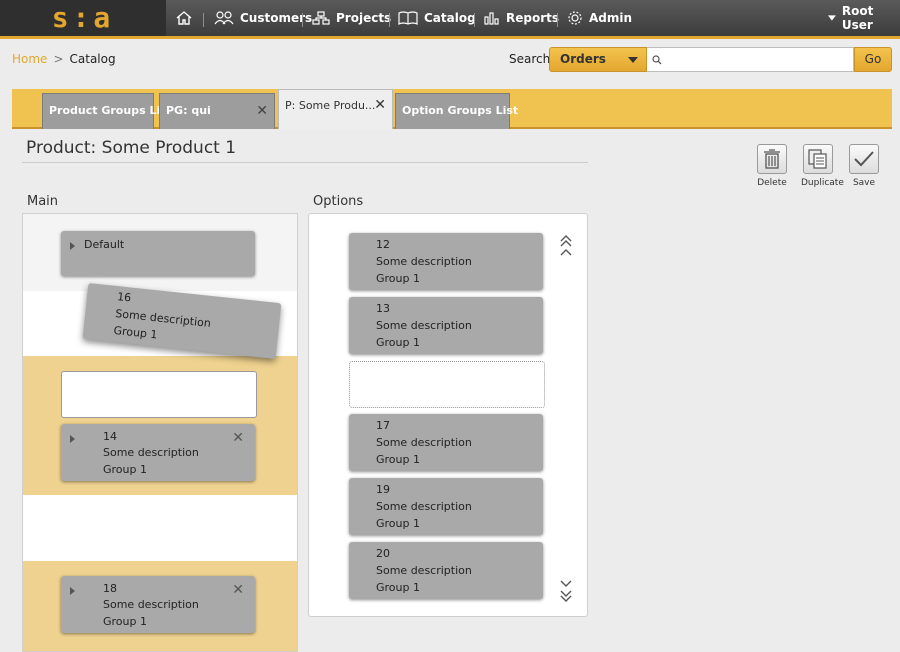  I want to click on option-card: ✕ 14 Some description Group 1, so click(158, 452).